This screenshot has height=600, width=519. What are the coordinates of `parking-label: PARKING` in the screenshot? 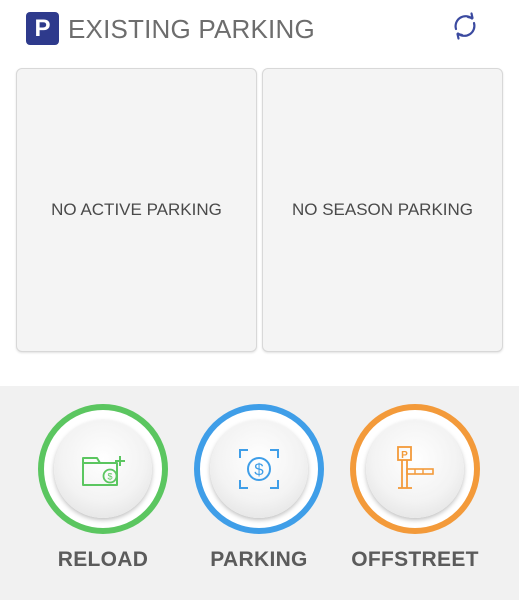 It's located at (259, 559).